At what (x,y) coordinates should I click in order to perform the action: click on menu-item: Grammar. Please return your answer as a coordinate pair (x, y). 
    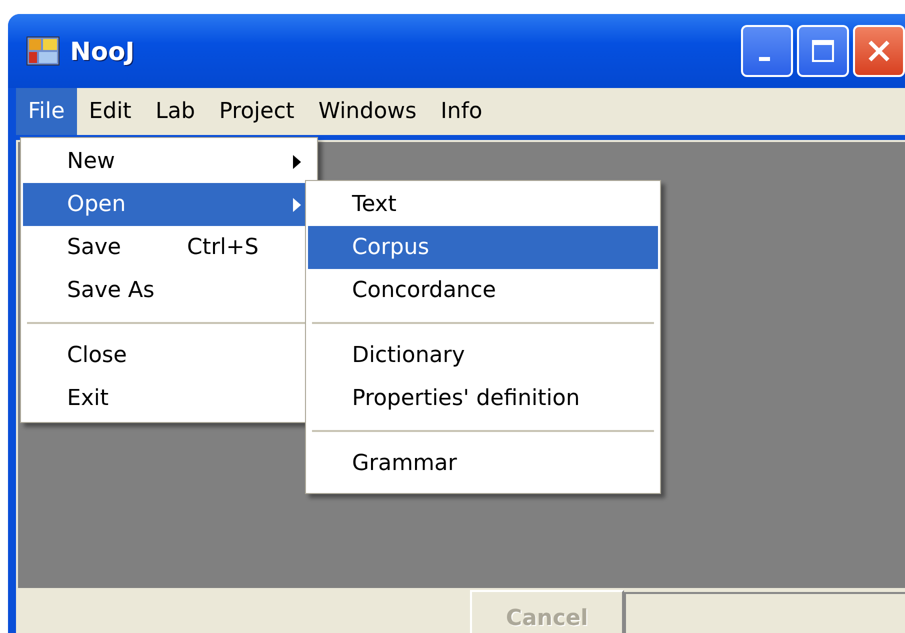
    Looking at the image, I should click on (483, 463).